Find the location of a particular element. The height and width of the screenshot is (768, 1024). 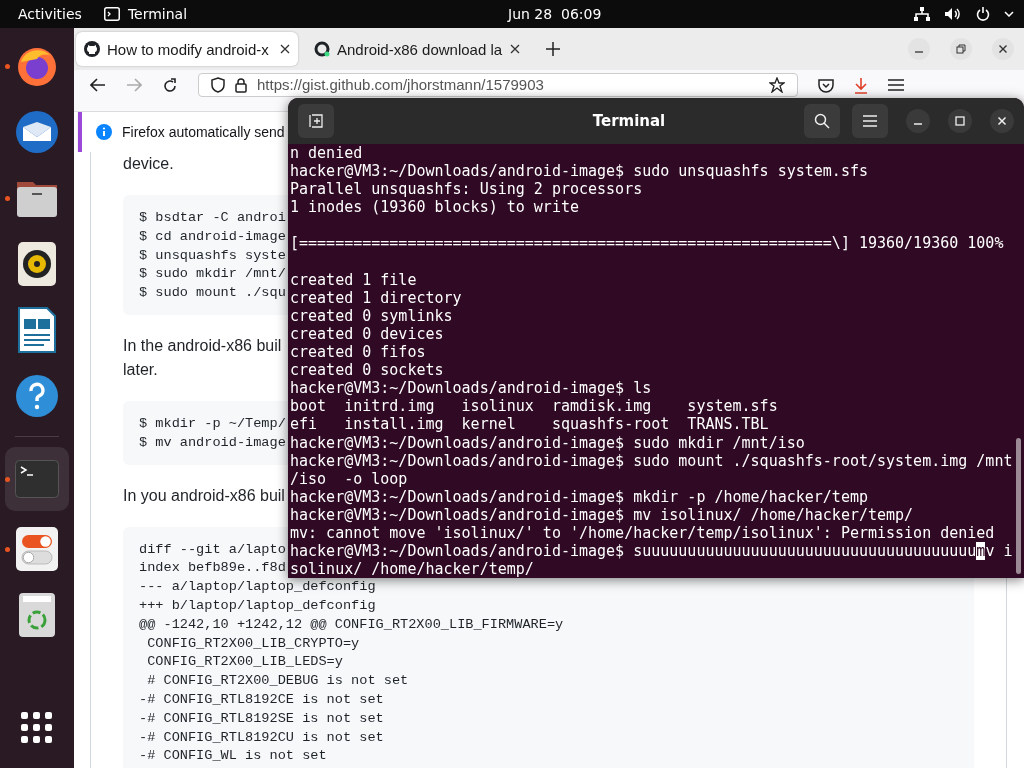

terminal-line: hacker@VM3:~/Downloads/android-image$ suuuuuuuuuuuuuuuuuuuuuuuuuuuuuuuuuuuuumv i is located at coordinates (651, 551).